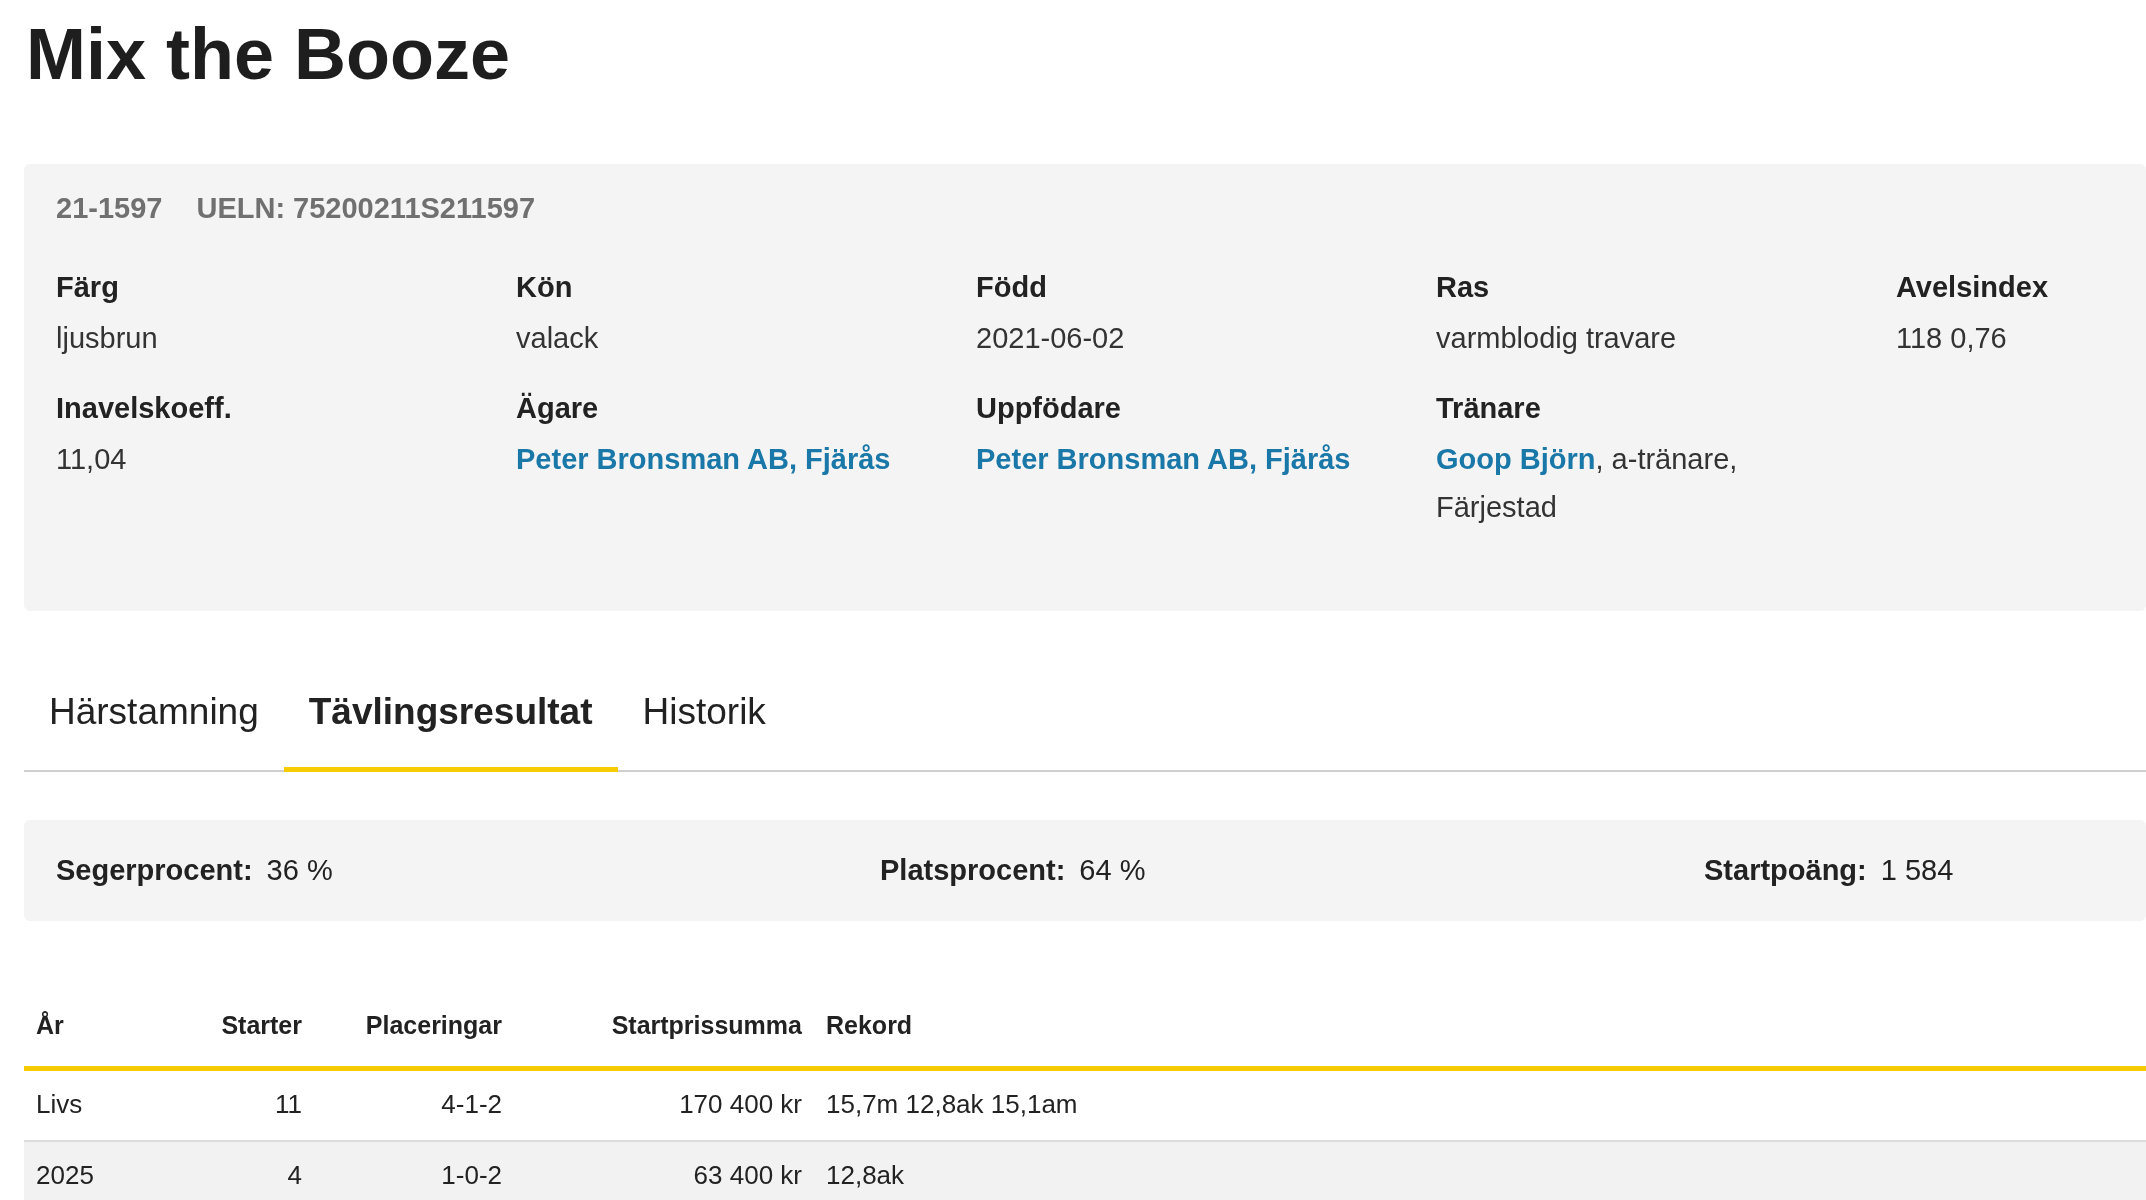 This screenshot has width=2146, height=1200. What do you see at coordinates (154, 870) in the screenshot?
I see `stat-label: Segerprocent:` at bounding box center [154, 870].